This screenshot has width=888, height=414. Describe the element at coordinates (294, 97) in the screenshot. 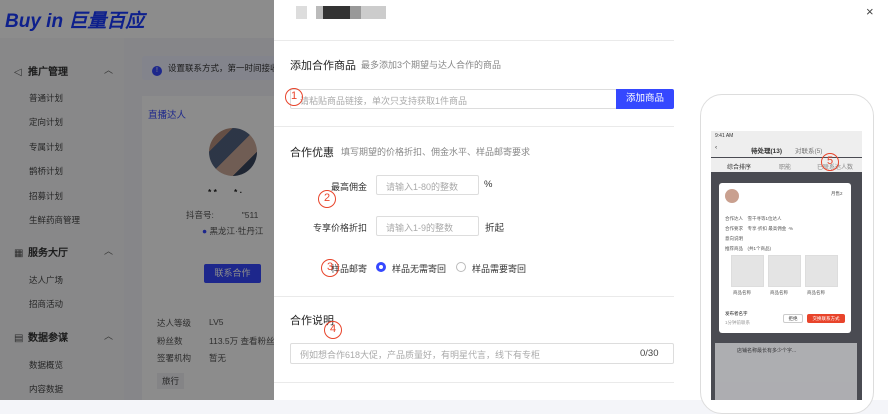

I see `annotation-marker-1: 1` at that location.